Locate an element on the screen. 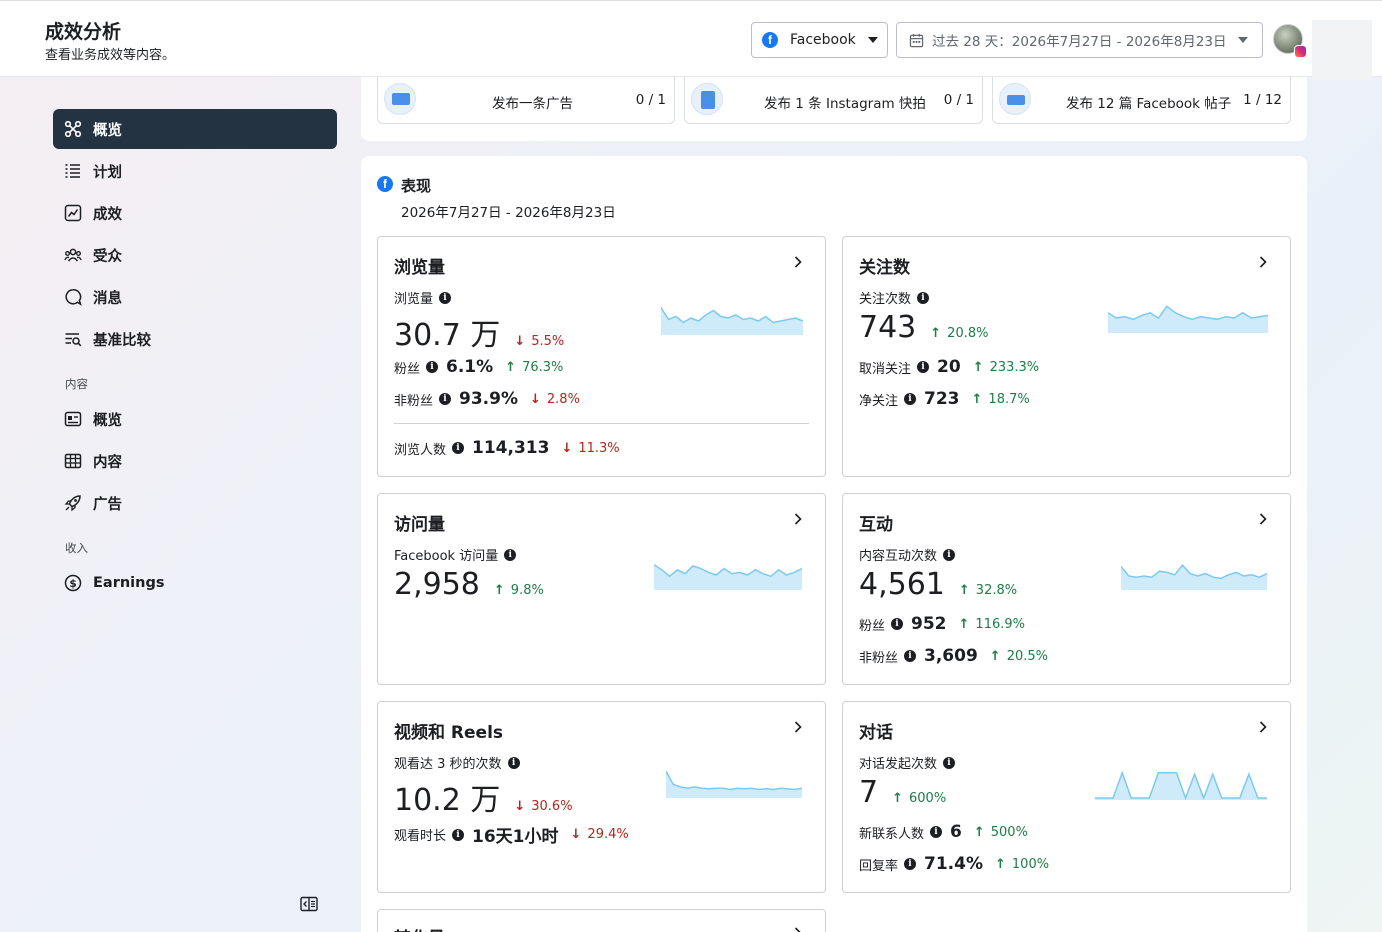 The height and width of the screenshot is (932, 1382). collapse-sidebar-icon is located at coordinates (309, 904).